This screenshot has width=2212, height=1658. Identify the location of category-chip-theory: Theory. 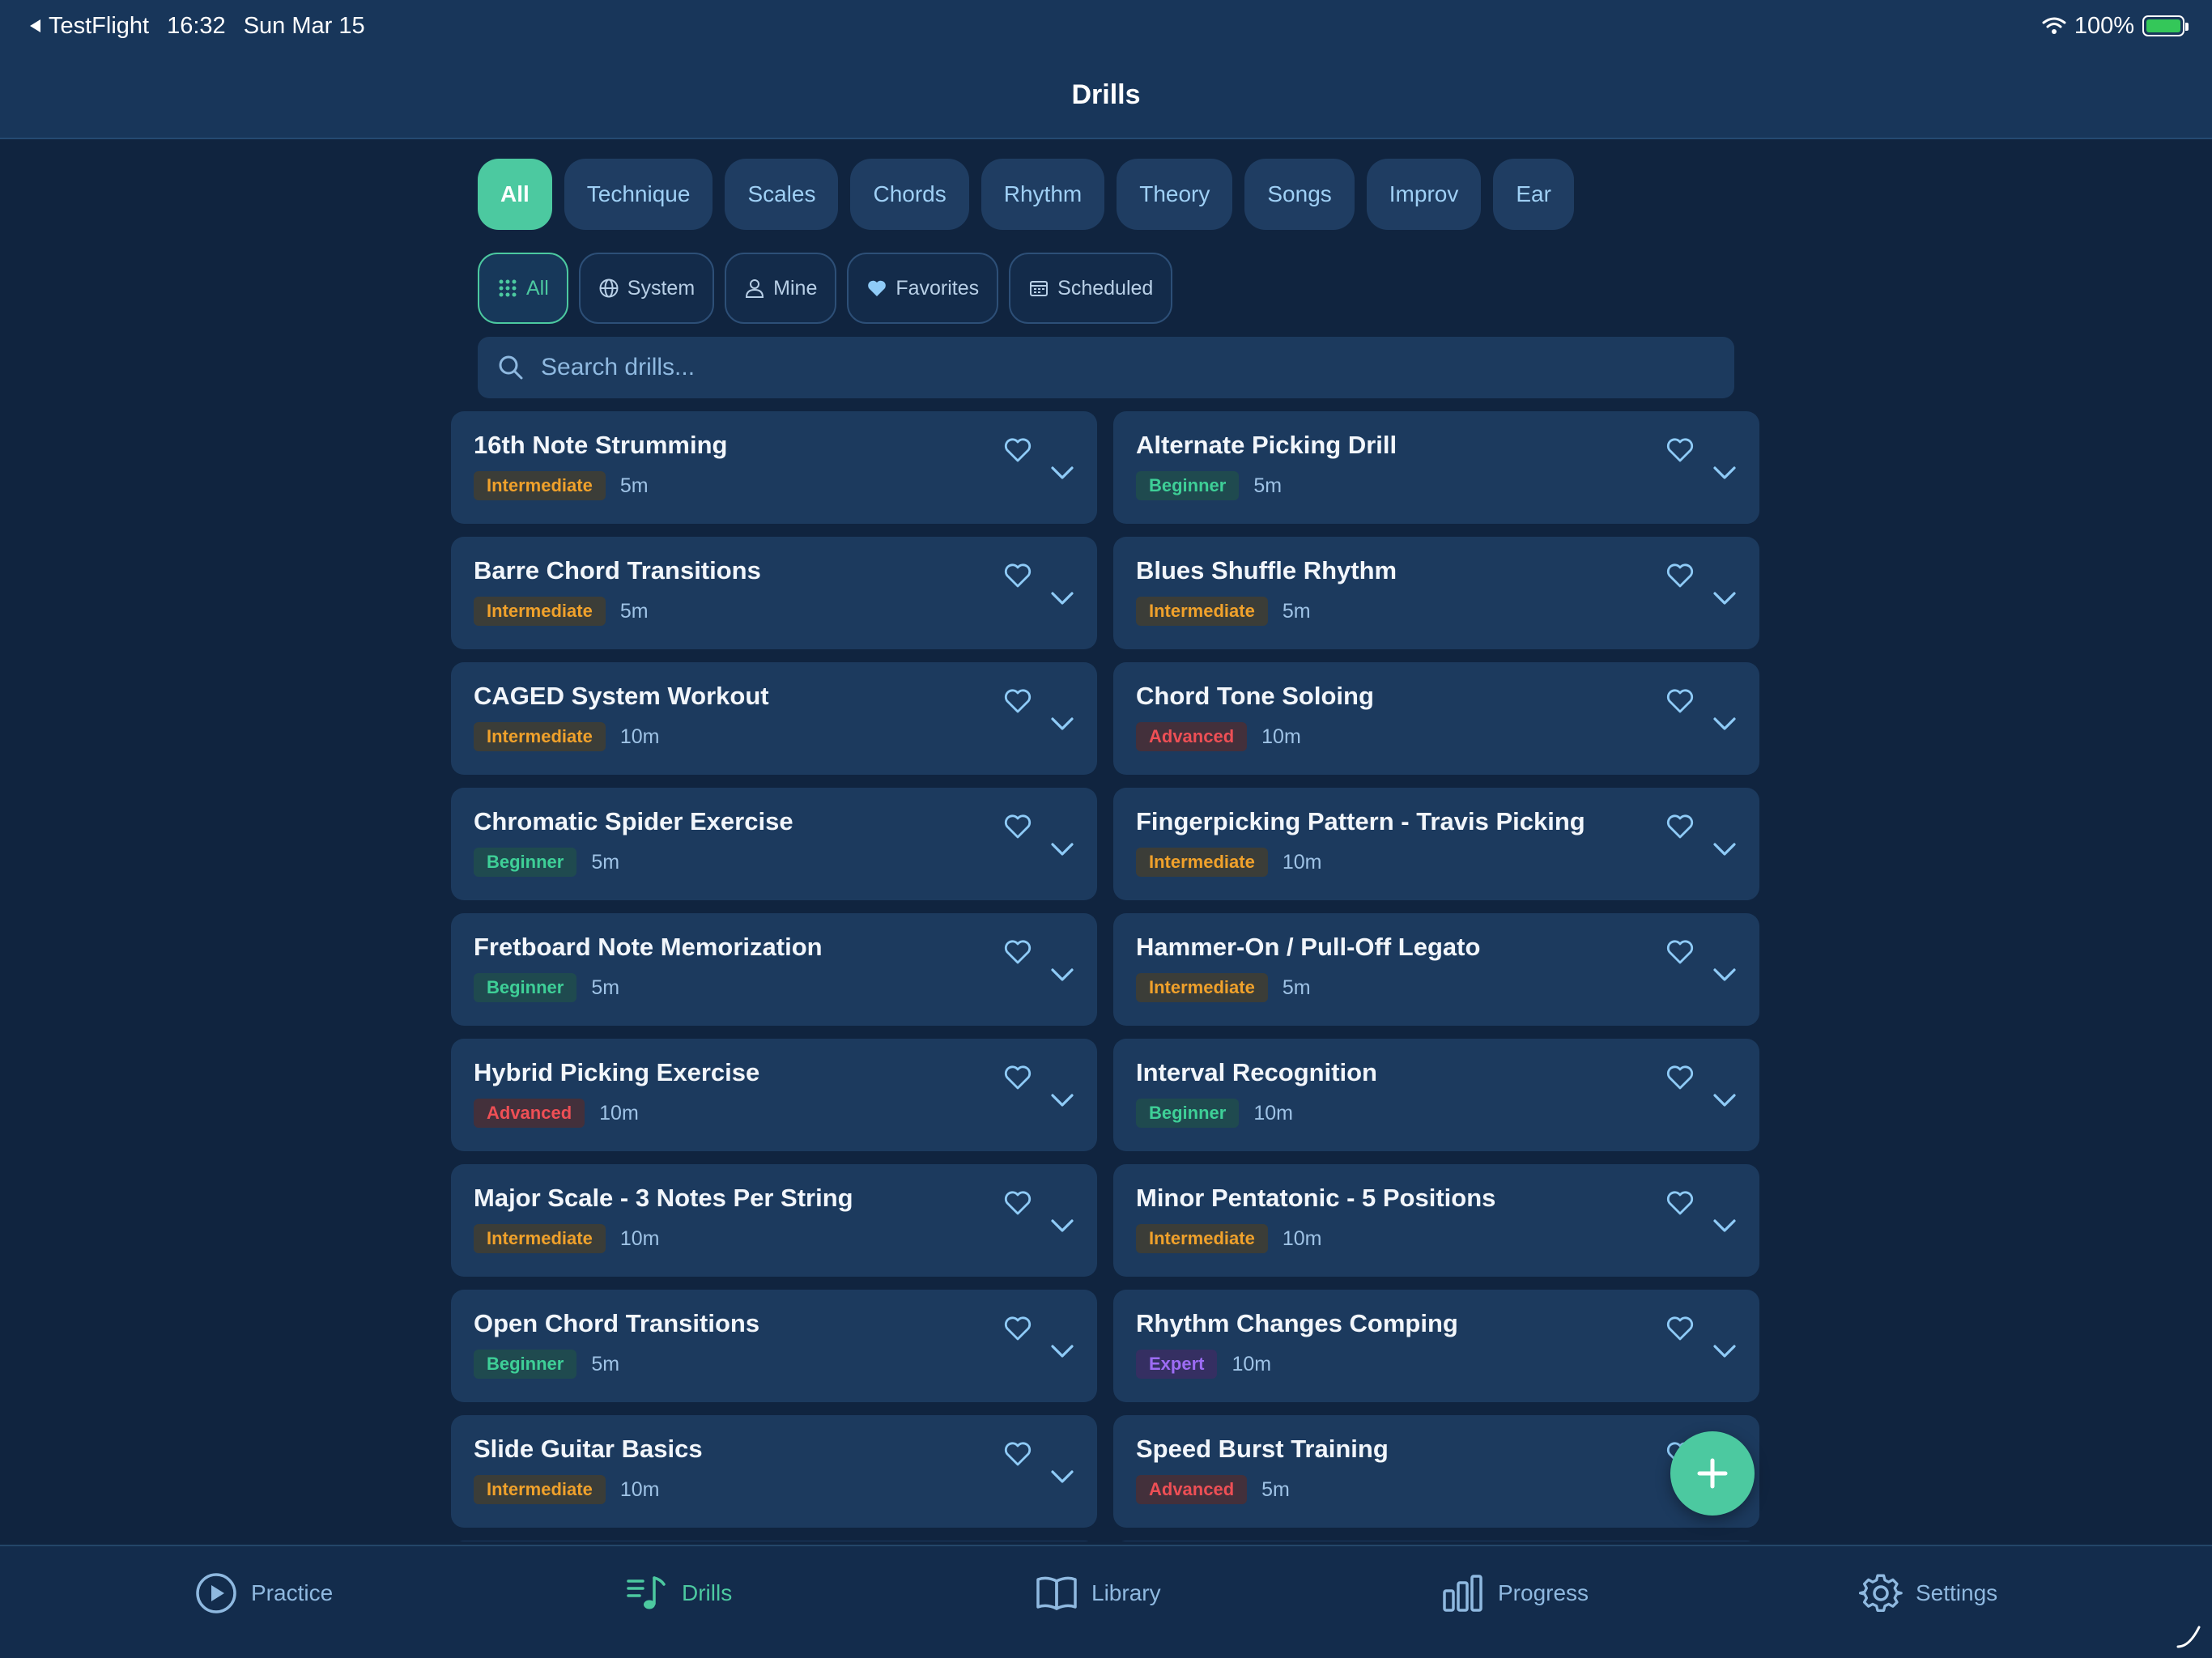
(1175, 194).